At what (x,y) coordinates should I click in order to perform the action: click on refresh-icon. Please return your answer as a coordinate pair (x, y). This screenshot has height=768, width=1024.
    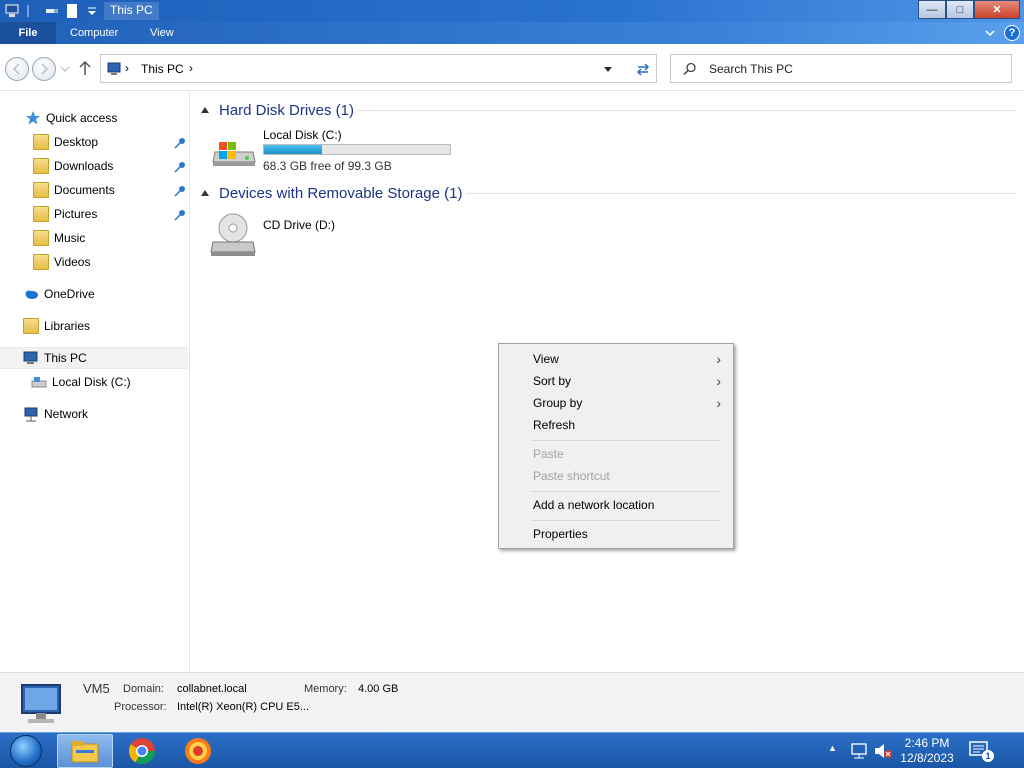
    Looking at the image, I should click on (643, 69).